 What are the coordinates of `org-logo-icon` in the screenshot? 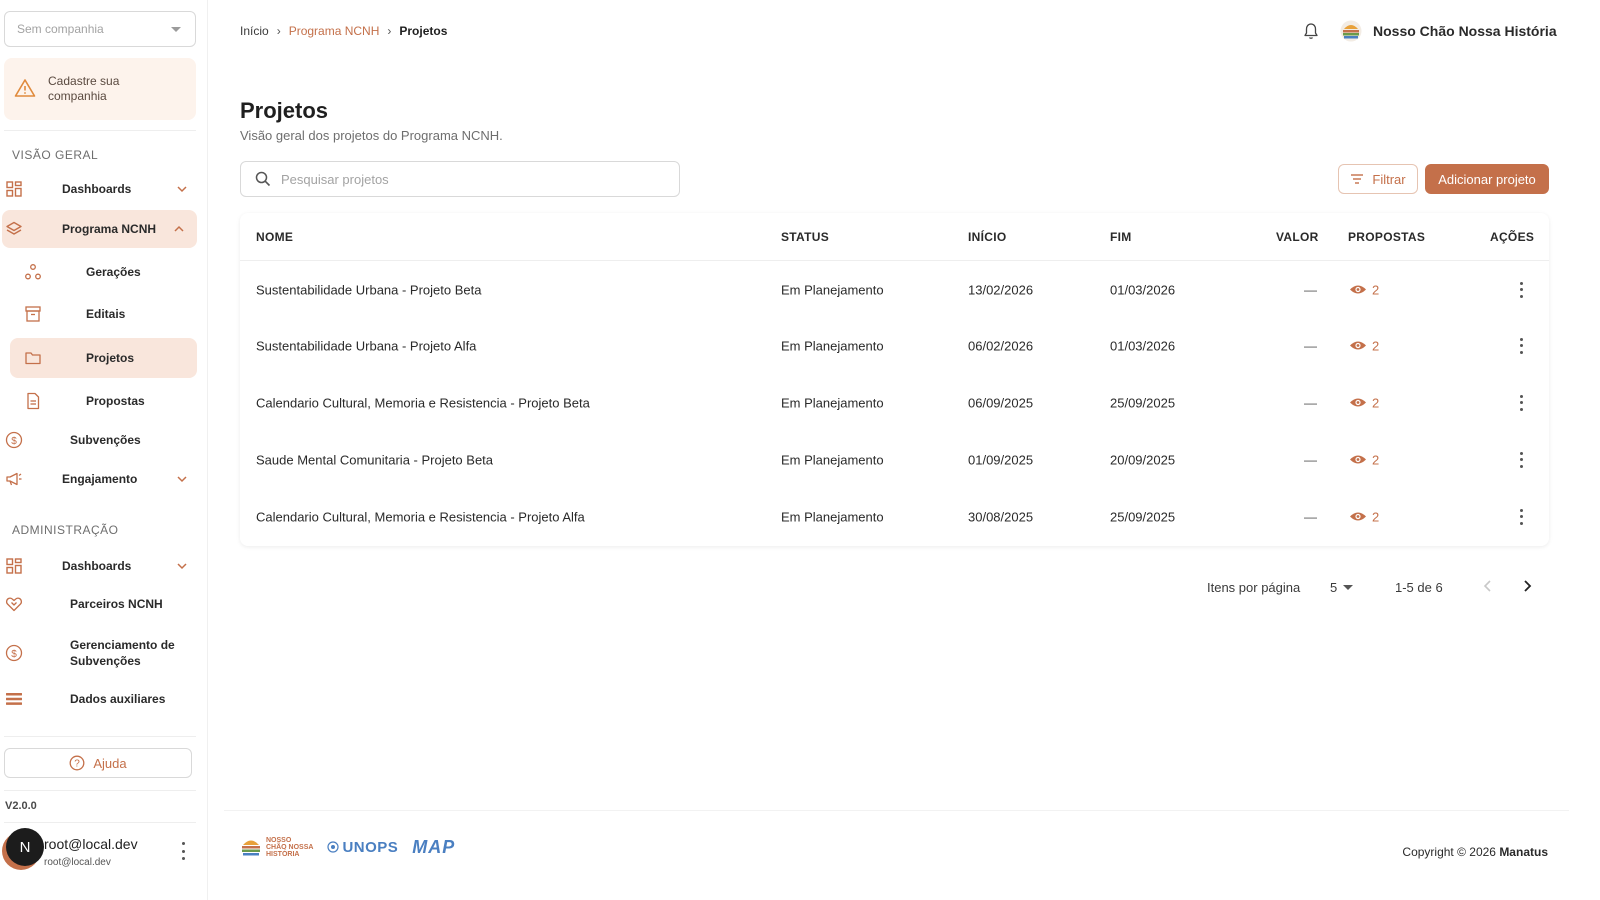 It's located at (1351, 31).